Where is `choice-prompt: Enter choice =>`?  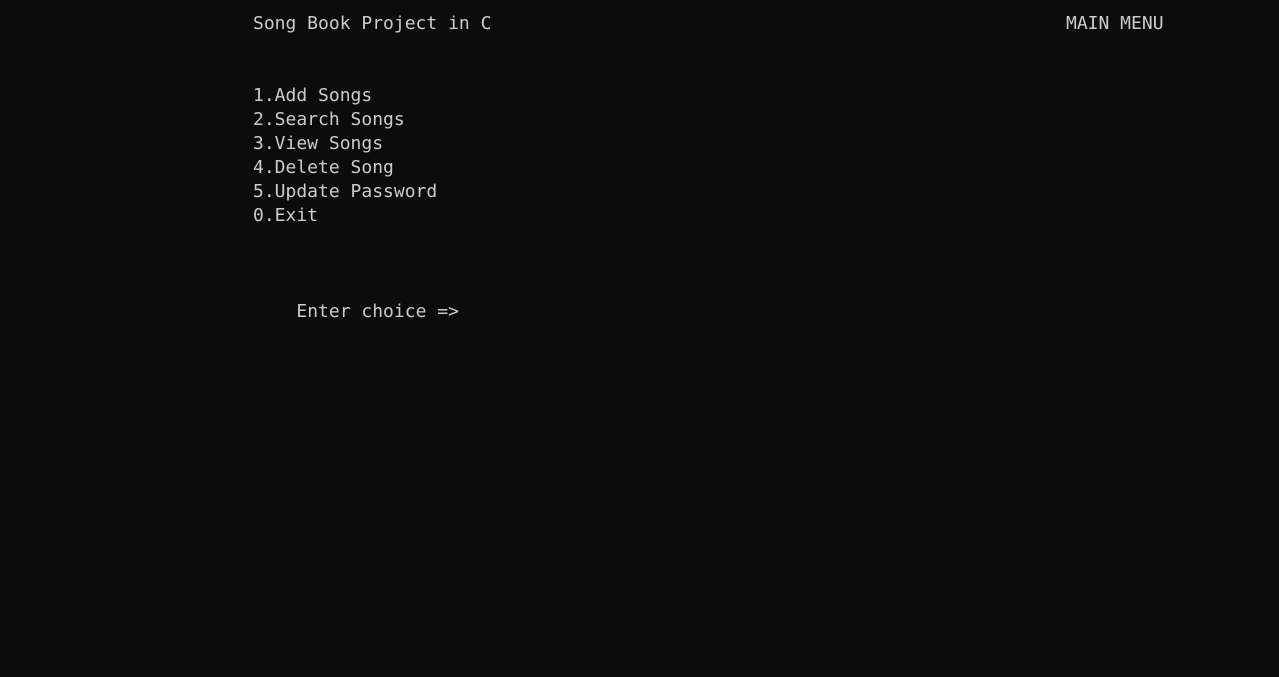 choice-prompt: Enter choice => is located at coordinates (377, 311).